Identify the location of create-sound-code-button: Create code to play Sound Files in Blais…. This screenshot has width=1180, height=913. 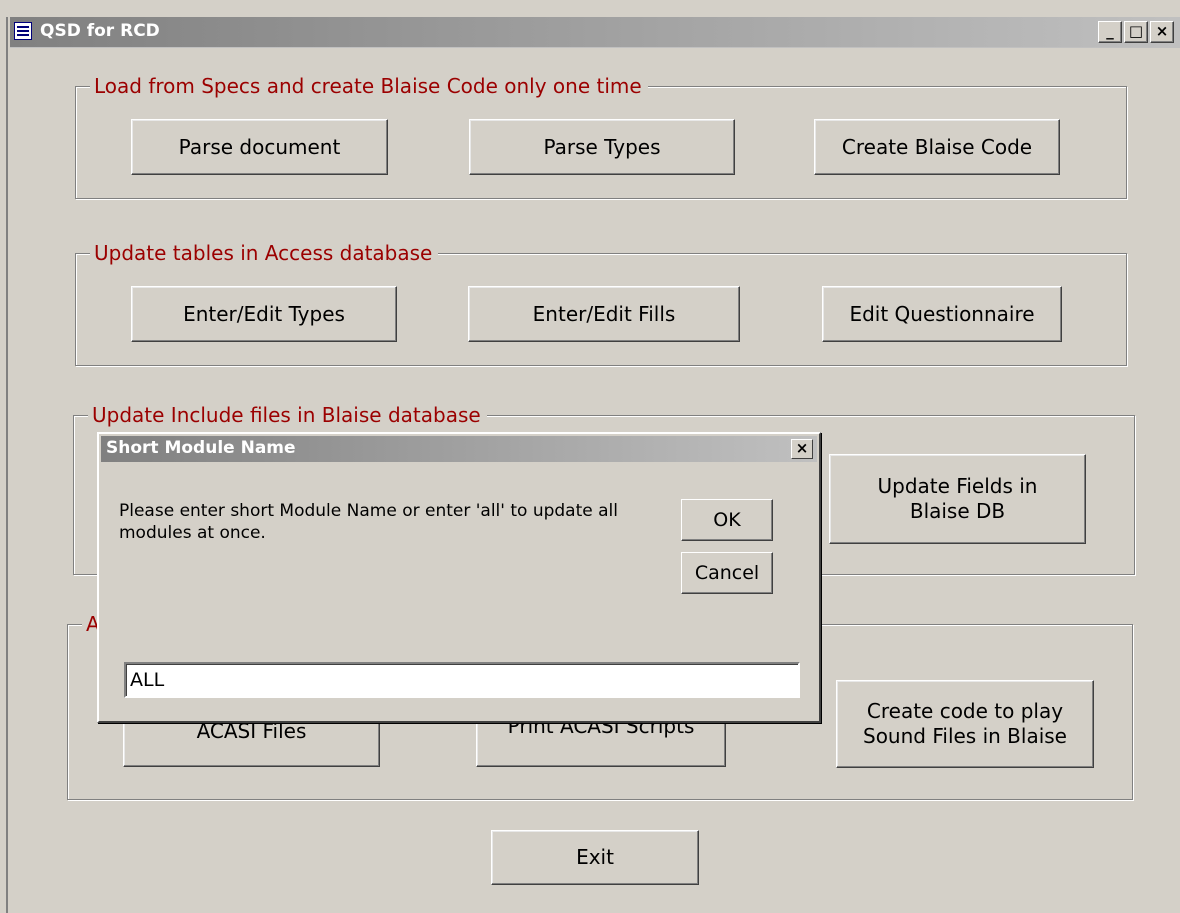
(965, 724).